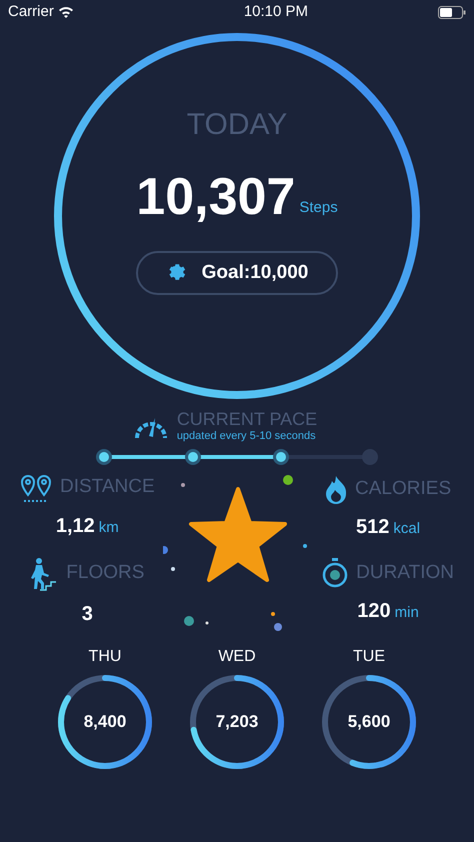 The height and width of the screenshot is (842, 474). Describe the element at coordinates (318, 208) in the screenshot. I see `steps-unit: Steps` at that location.